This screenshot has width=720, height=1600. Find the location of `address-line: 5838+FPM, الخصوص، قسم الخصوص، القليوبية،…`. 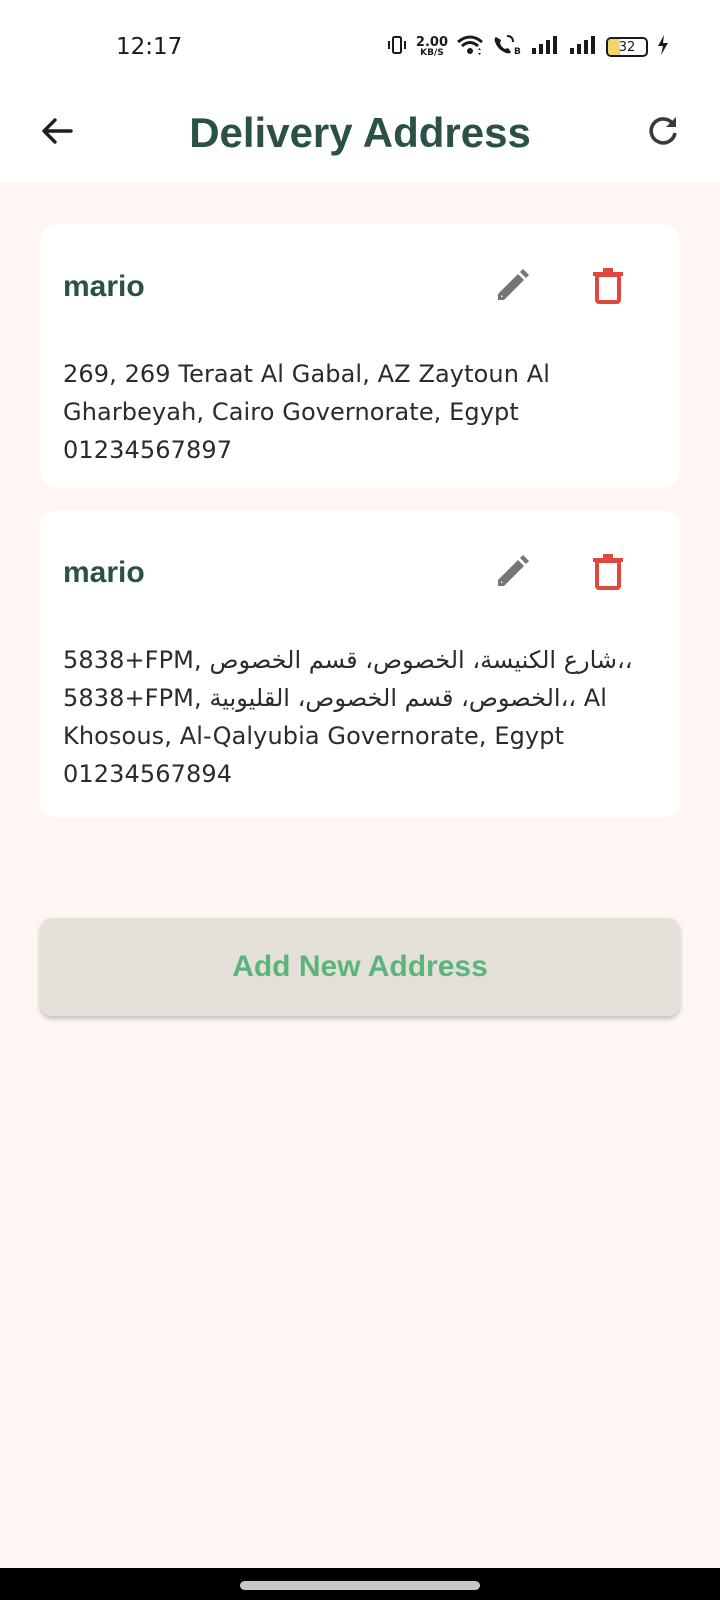

address-line: 5838+FPM, الخصوص، قسم الخصوص، القليوبية،… is located at coordinates (335, 698).